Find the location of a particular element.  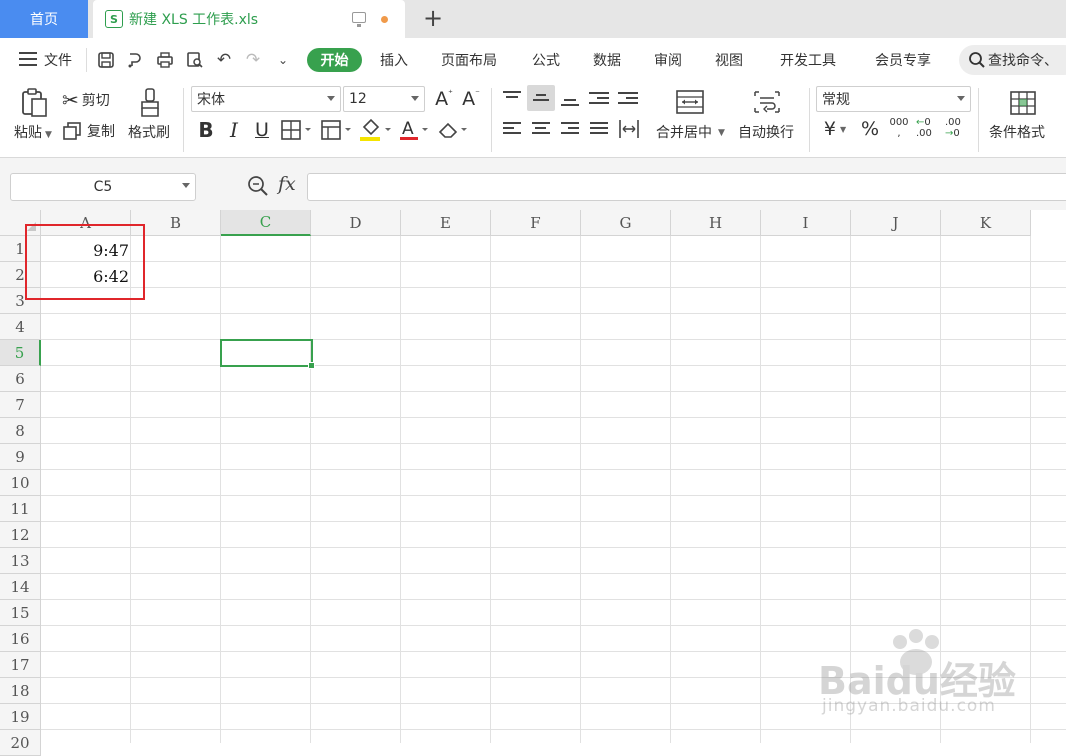

row-header-16: 16 is located at coordinates (20, 639).